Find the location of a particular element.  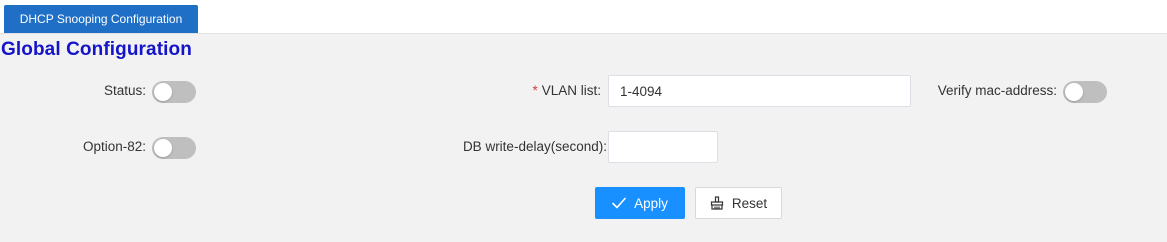

verify-mac-address-toggle-knob is located at coordinates (1074, 92).